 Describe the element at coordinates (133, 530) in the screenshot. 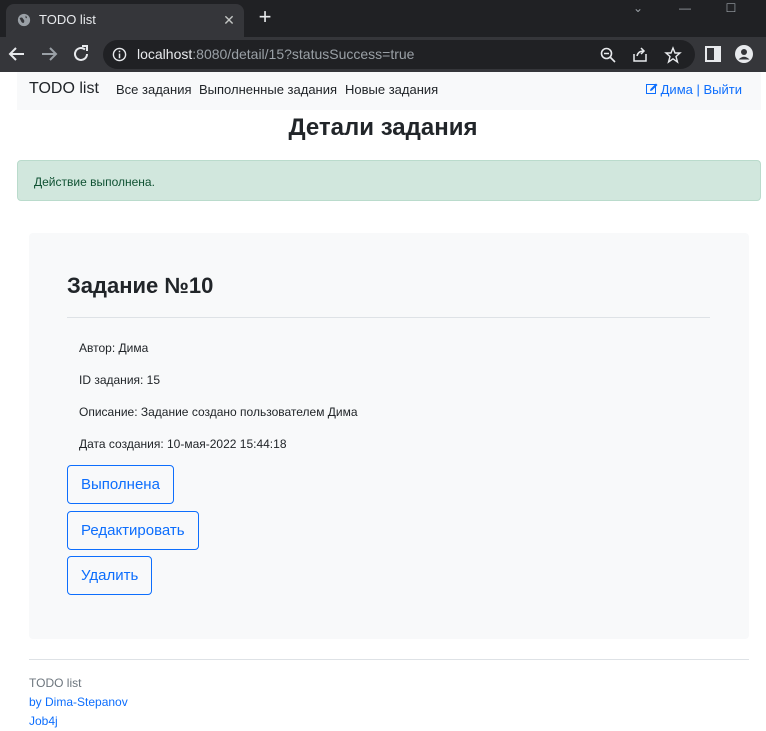

I see `edit-button: Редактировать` at that location.